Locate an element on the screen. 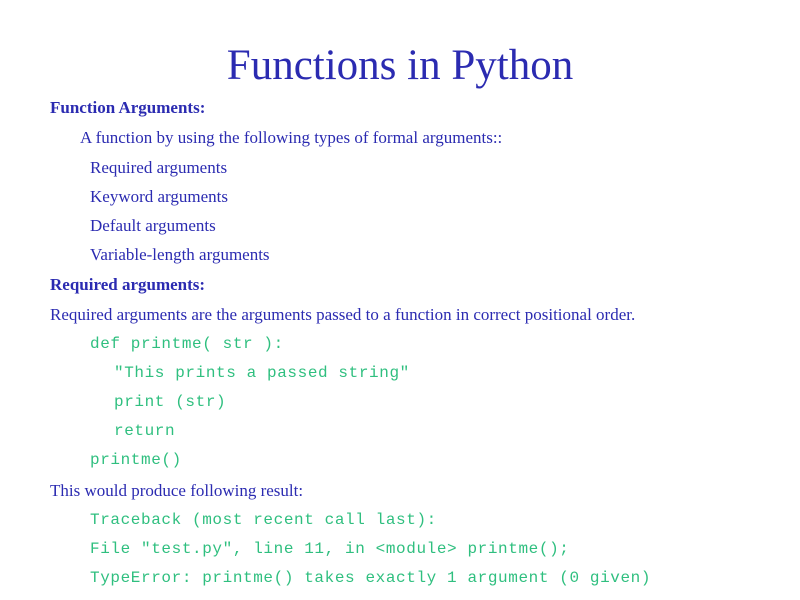 The width and height of the screenshot is (800, 600). argument-type-default: Default arguments is located at coordinates (153, 225).